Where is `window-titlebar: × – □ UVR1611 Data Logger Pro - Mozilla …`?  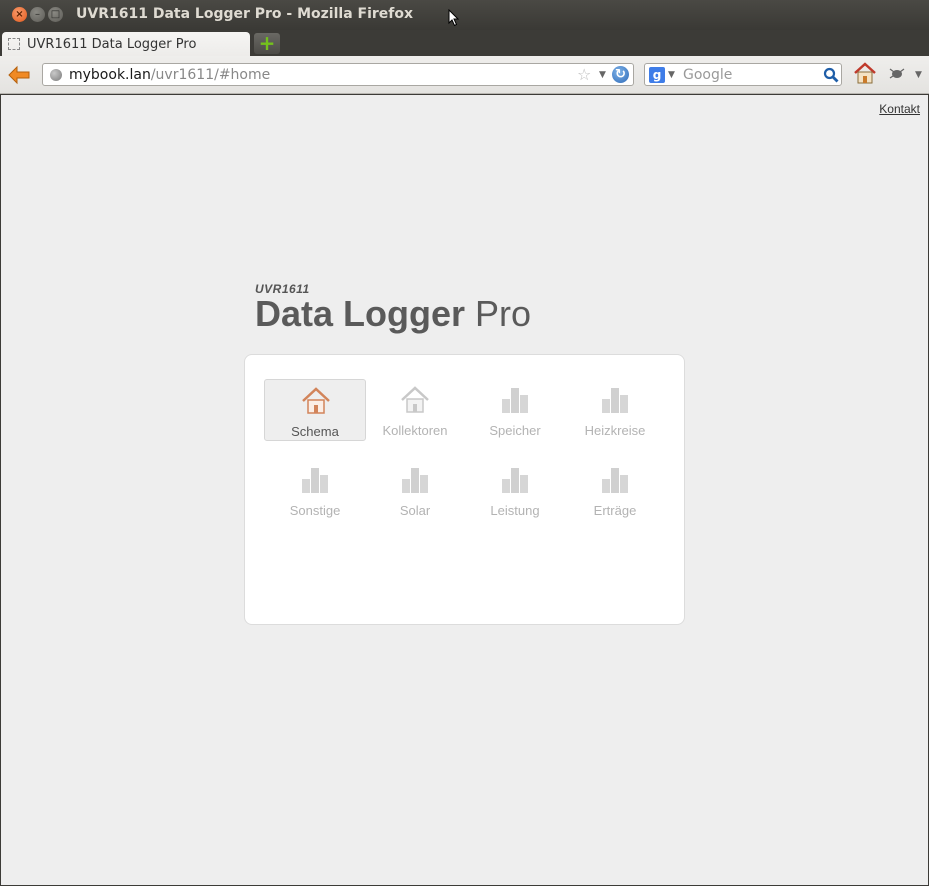
window-titlebar: × – □ UVR1611 Data Logger Pro - Mozilla … is located at coordinates (464, 15).